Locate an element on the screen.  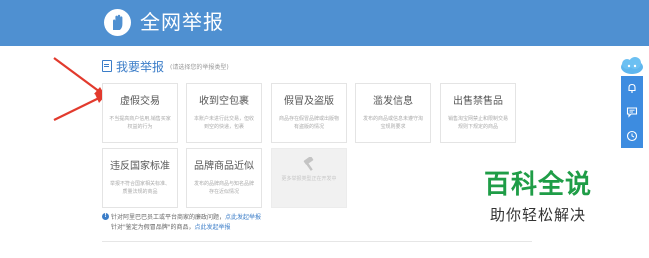
clock-icon is located at coordinates (632, 136).